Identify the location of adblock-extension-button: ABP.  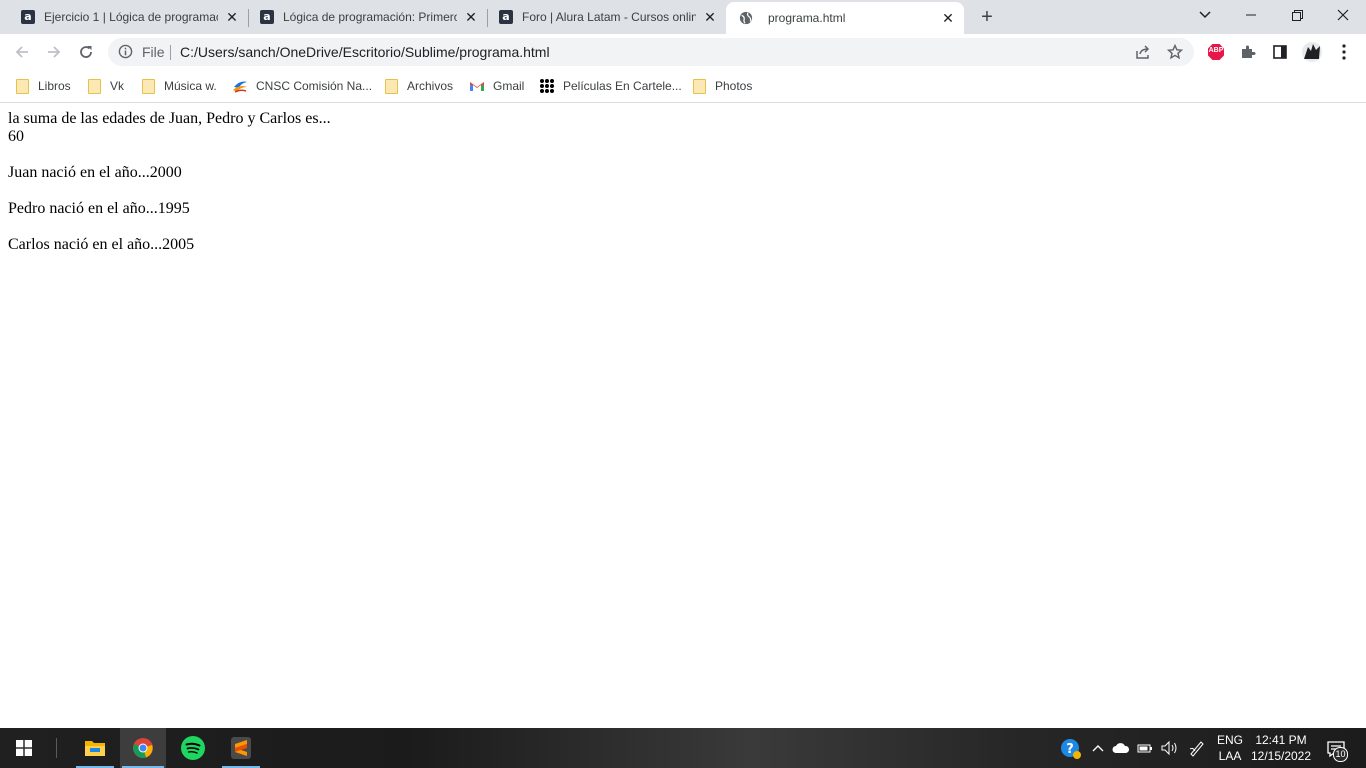
(1216, 52).